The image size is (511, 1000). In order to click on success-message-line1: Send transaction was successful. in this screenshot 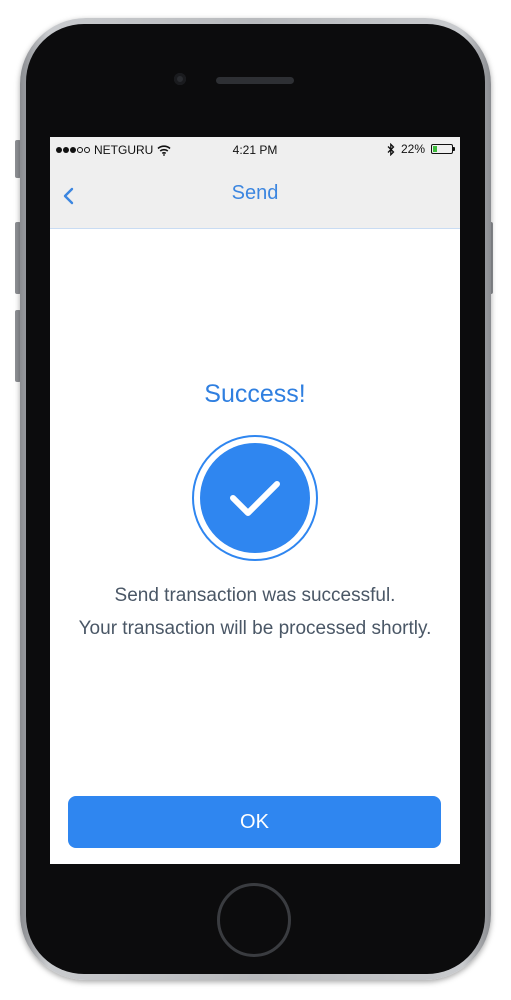, I will do `click(255, 595)`.